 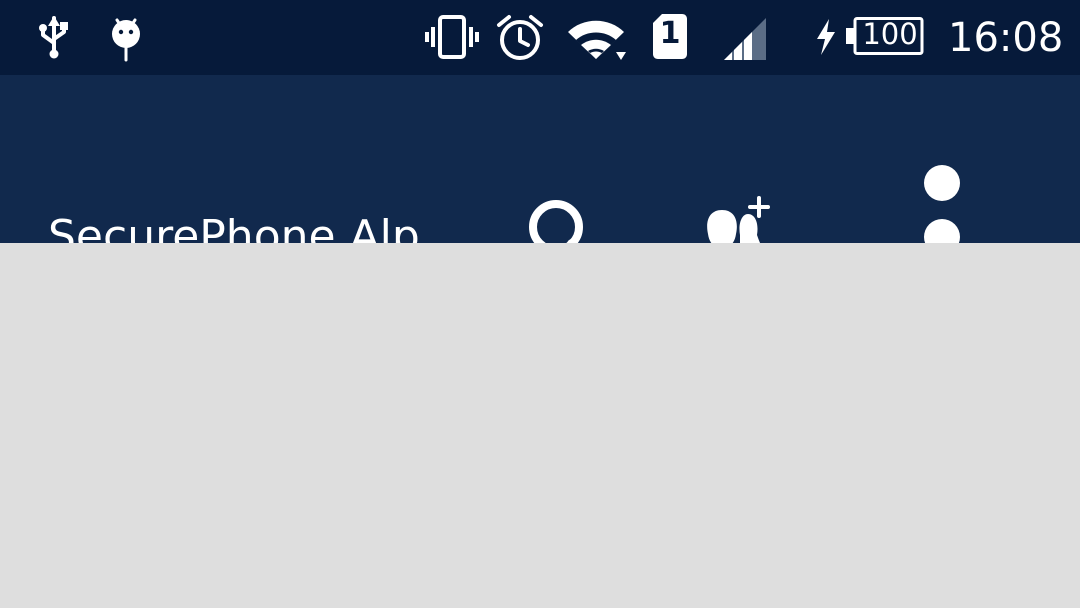 I want to click on sim-slot-label: 1, so click(x=670, y=33).